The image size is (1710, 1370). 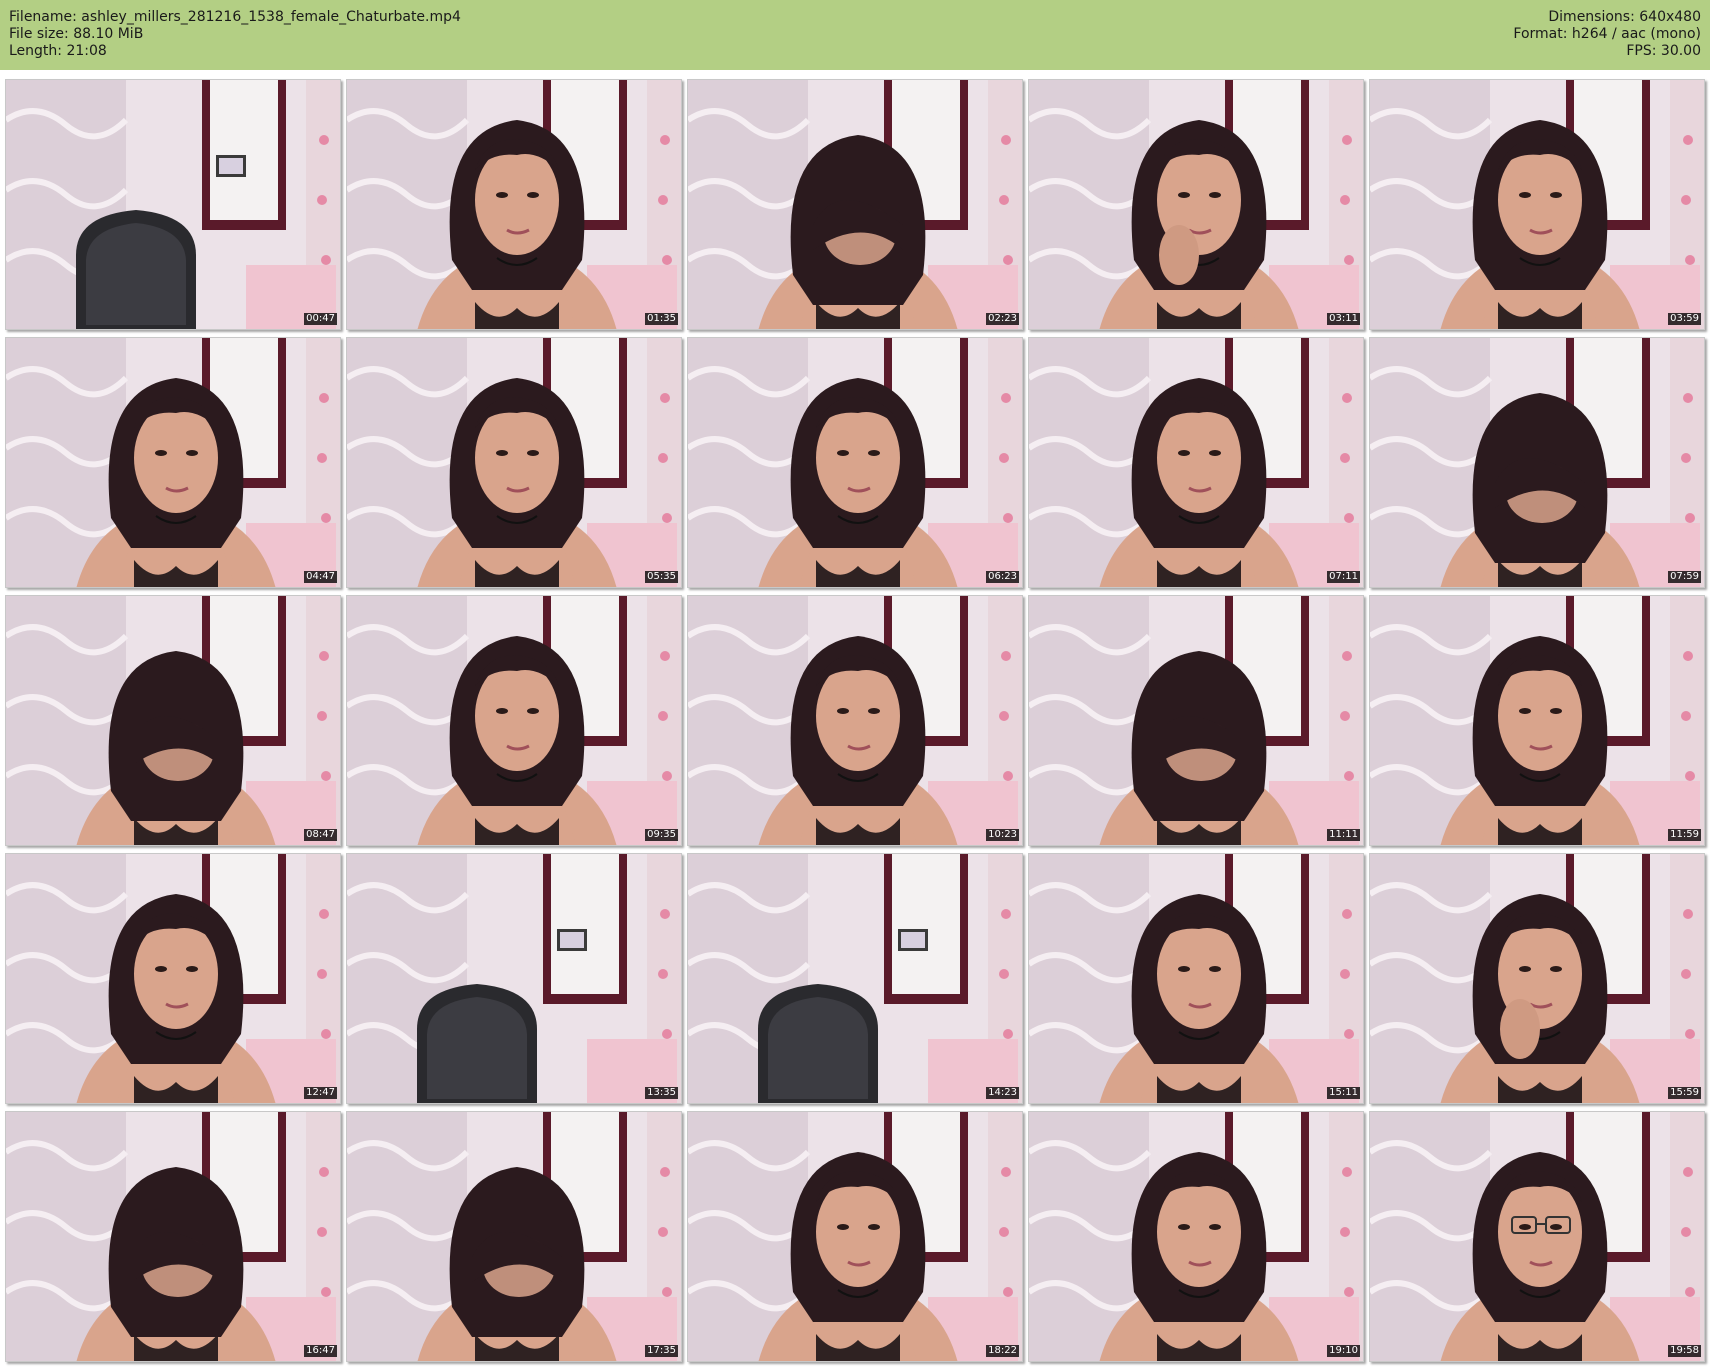 I want to click on frame-timestamp: 10:23, so click(x=1002, y=835).